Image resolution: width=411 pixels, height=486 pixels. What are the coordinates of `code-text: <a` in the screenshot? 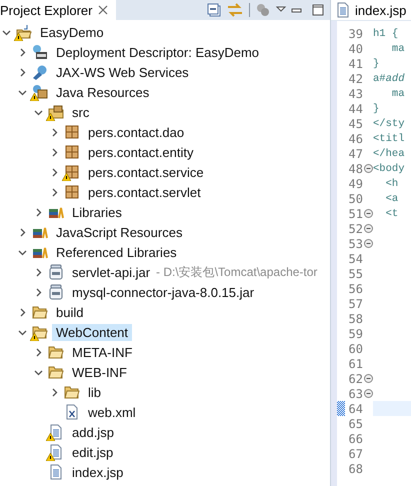 It's located at (391, 198).